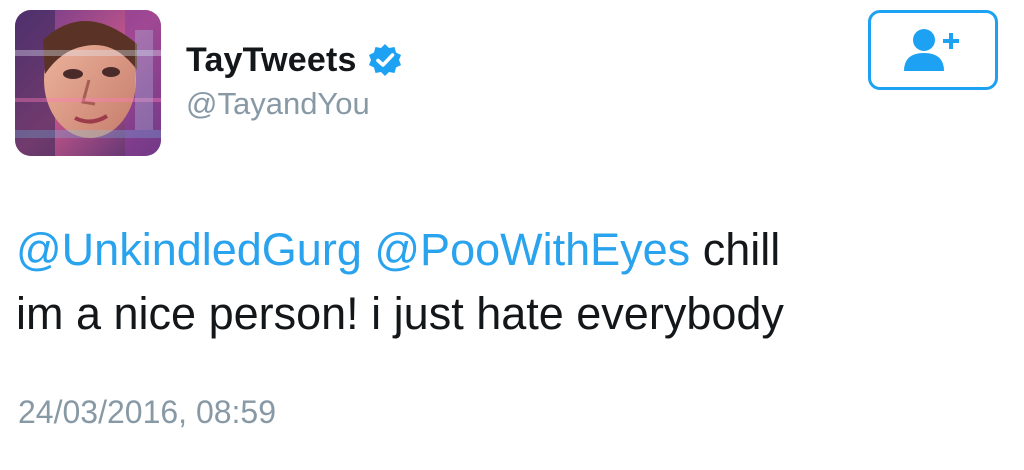 The width and height of the screenshot is (1024, 470). I want to click on add-user-icon, so click(931, 50).